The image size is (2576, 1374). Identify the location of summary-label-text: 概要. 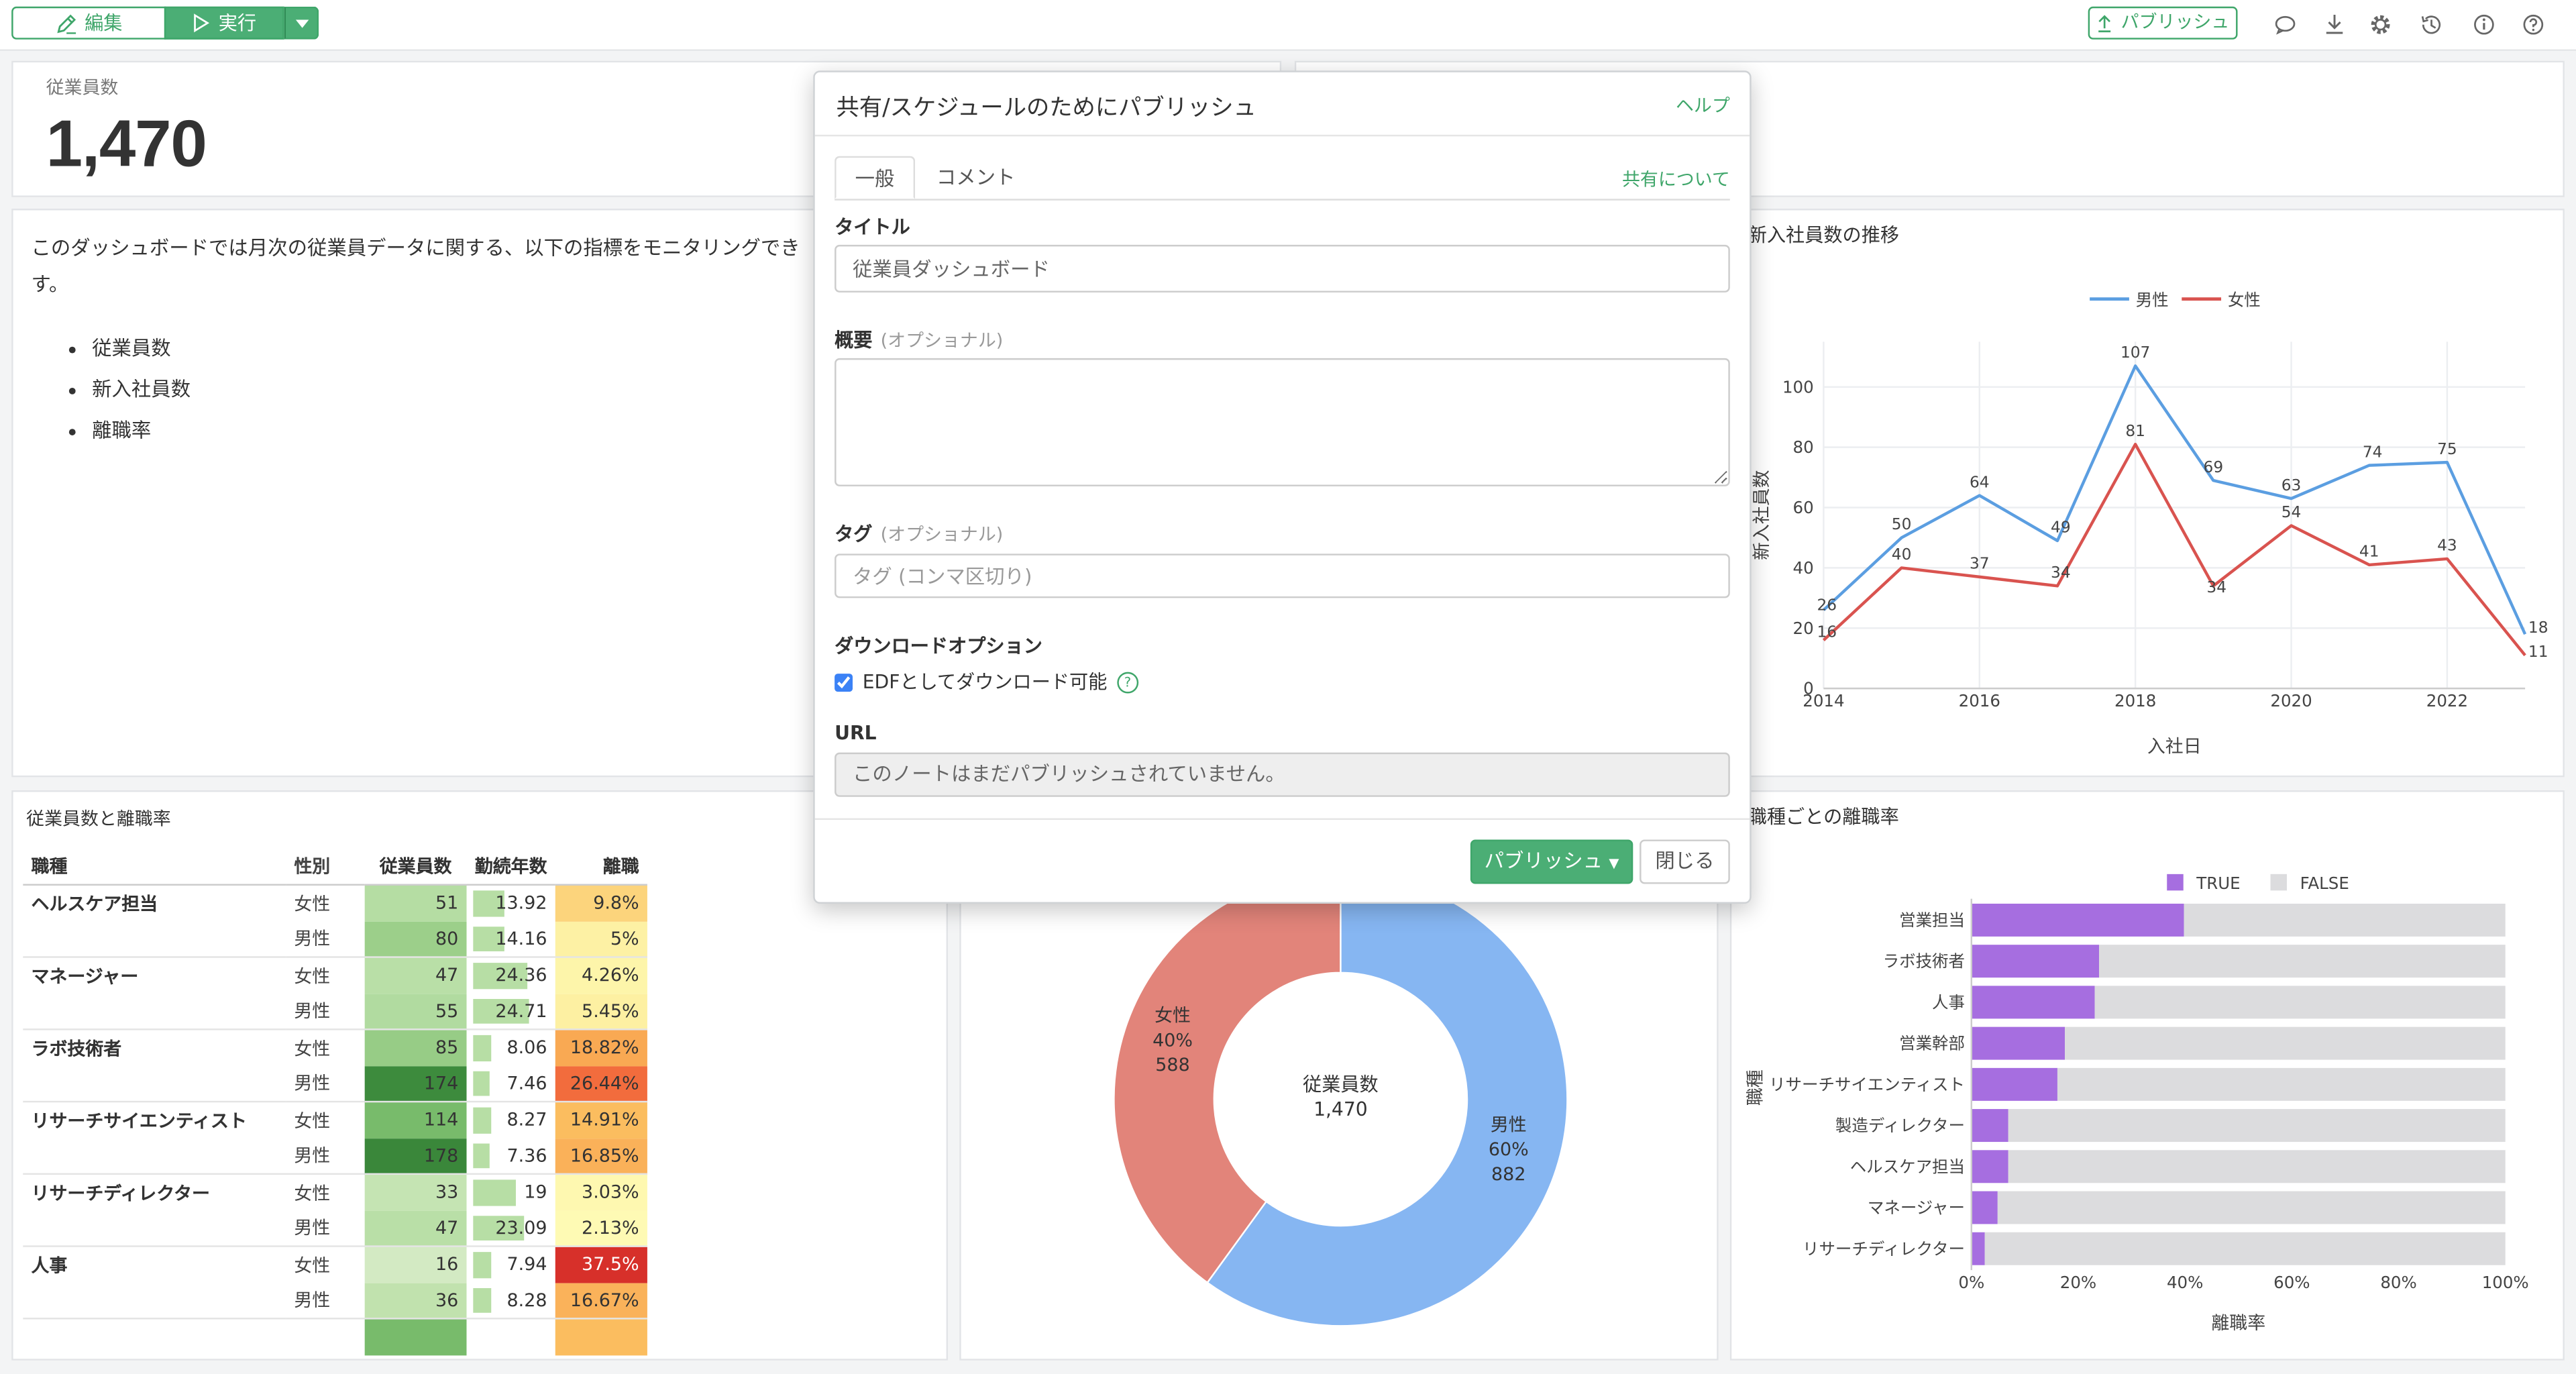
(854, 340).